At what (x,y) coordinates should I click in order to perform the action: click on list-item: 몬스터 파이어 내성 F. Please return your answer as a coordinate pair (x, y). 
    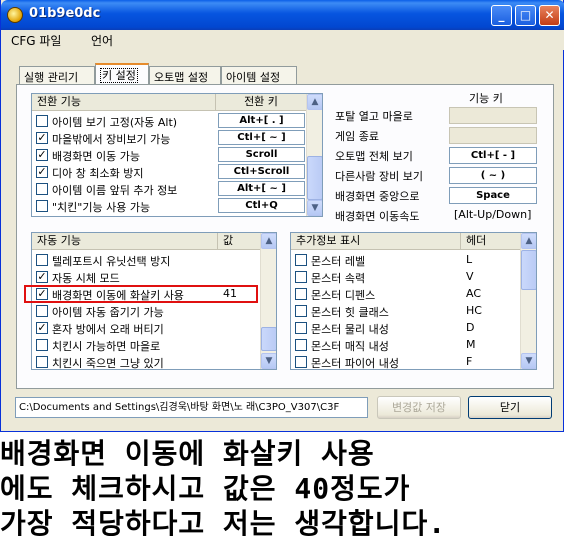
    Looking at the image, I should click on (406, 361).